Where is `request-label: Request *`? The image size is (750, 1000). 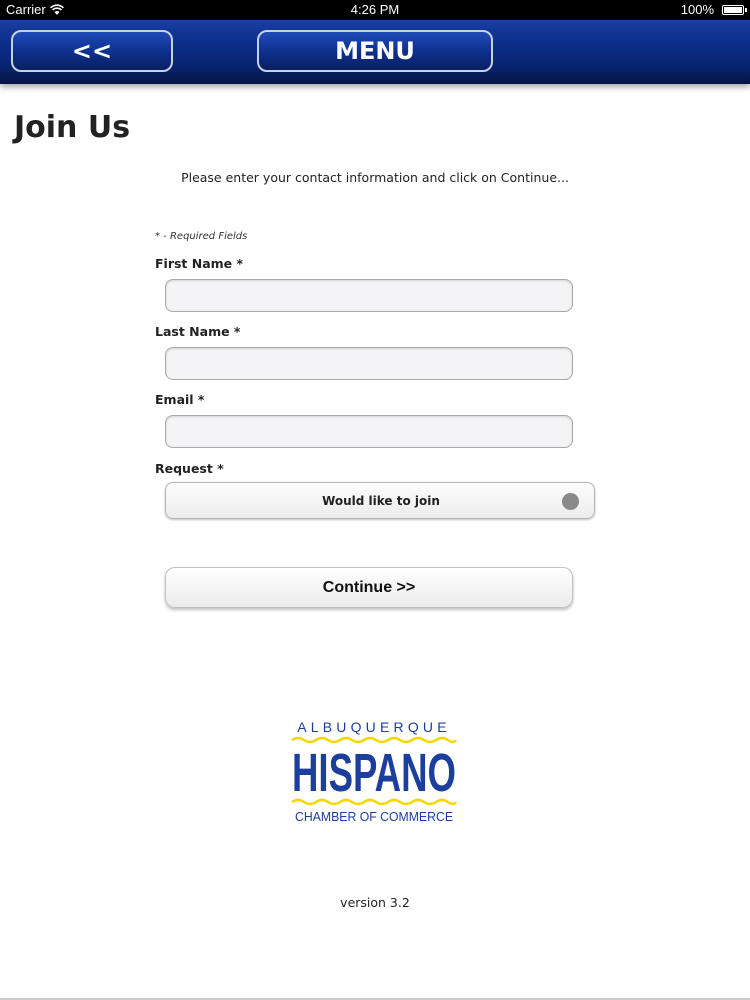 request-label: Request * is located at coordinates (189, 468).